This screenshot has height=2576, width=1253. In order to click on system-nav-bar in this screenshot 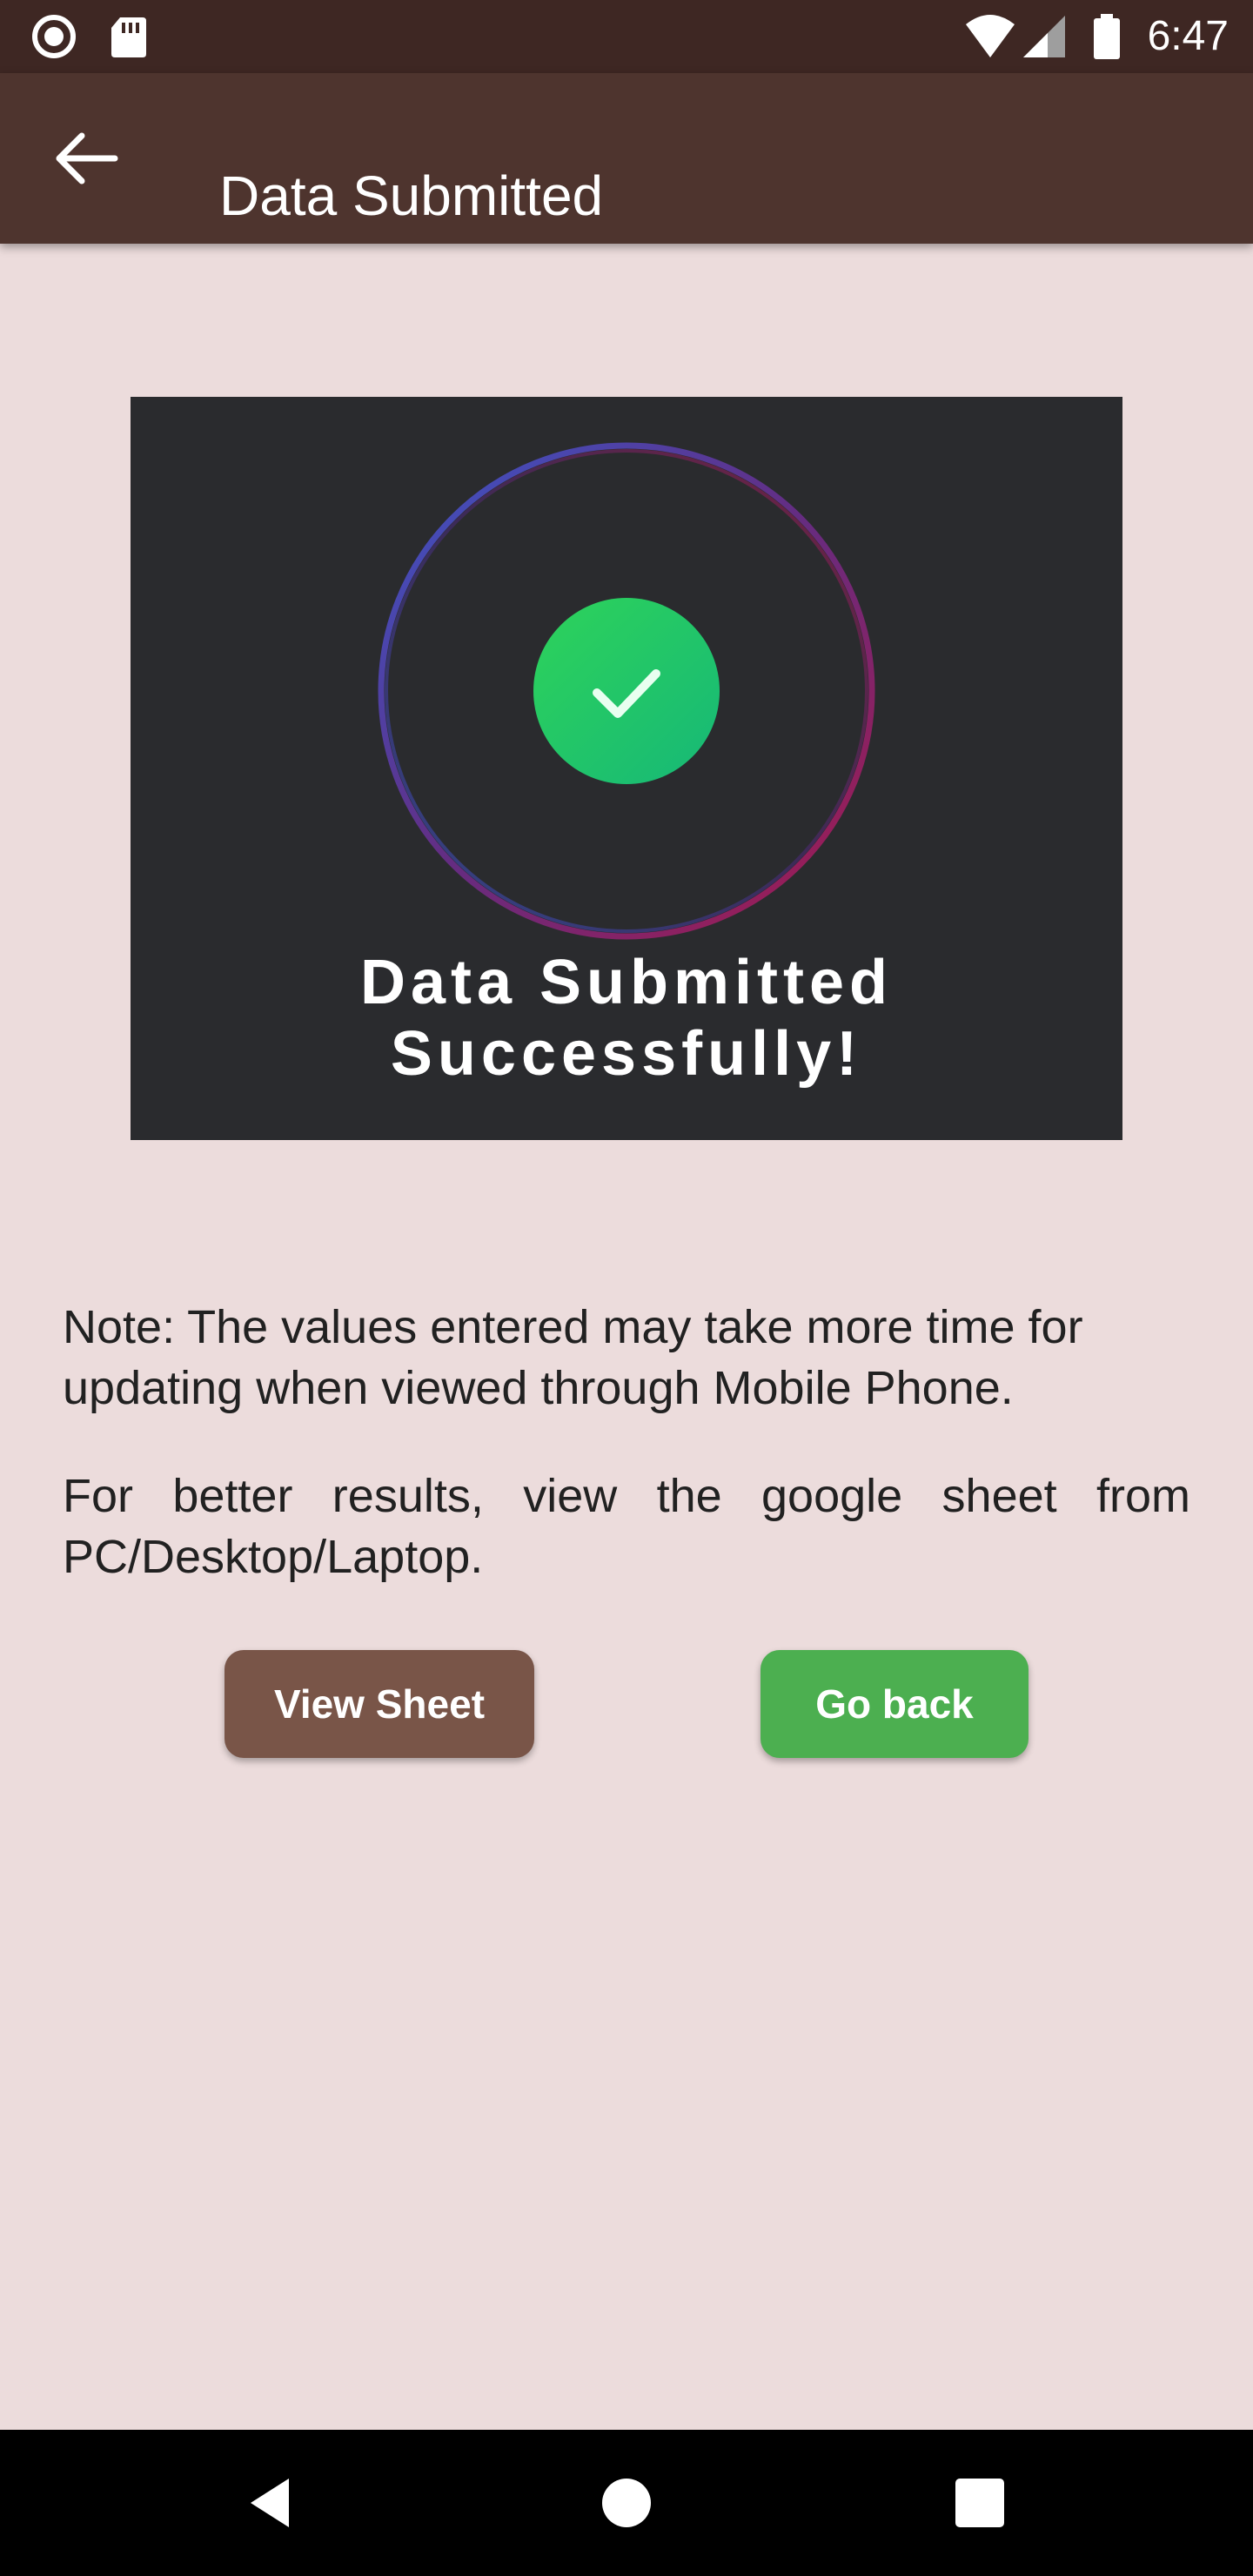, I will do `click(626, 2503)`.